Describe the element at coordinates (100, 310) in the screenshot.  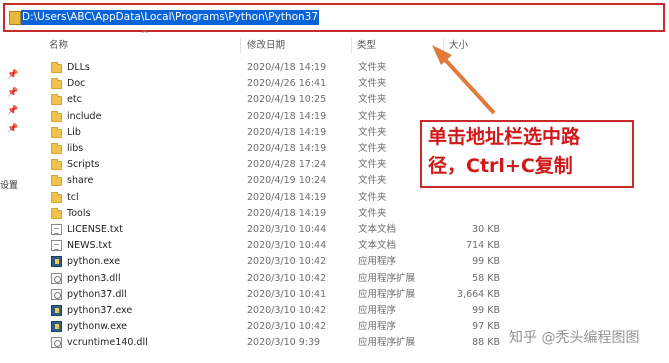
I see `file-name: python37.exe` at that location.